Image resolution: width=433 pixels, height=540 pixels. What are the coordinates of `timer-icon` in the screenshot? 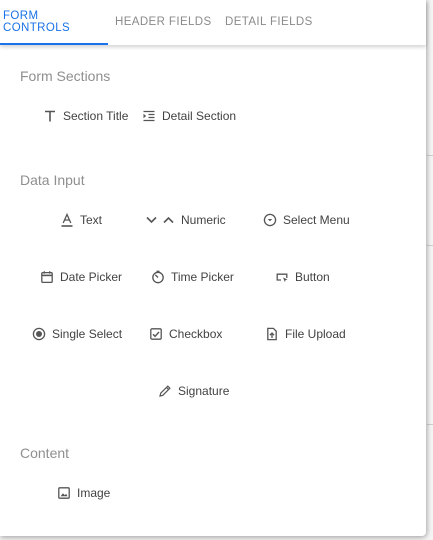 It's located at (158, 277).